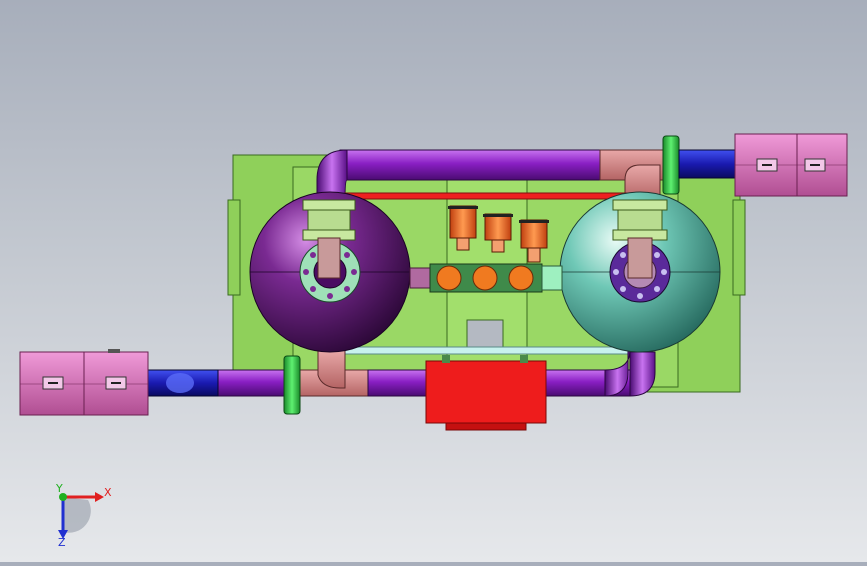 Image resolution: width=867 pixels, height=566 pixels. I want to click on triad-shadow, so click(77, 515).